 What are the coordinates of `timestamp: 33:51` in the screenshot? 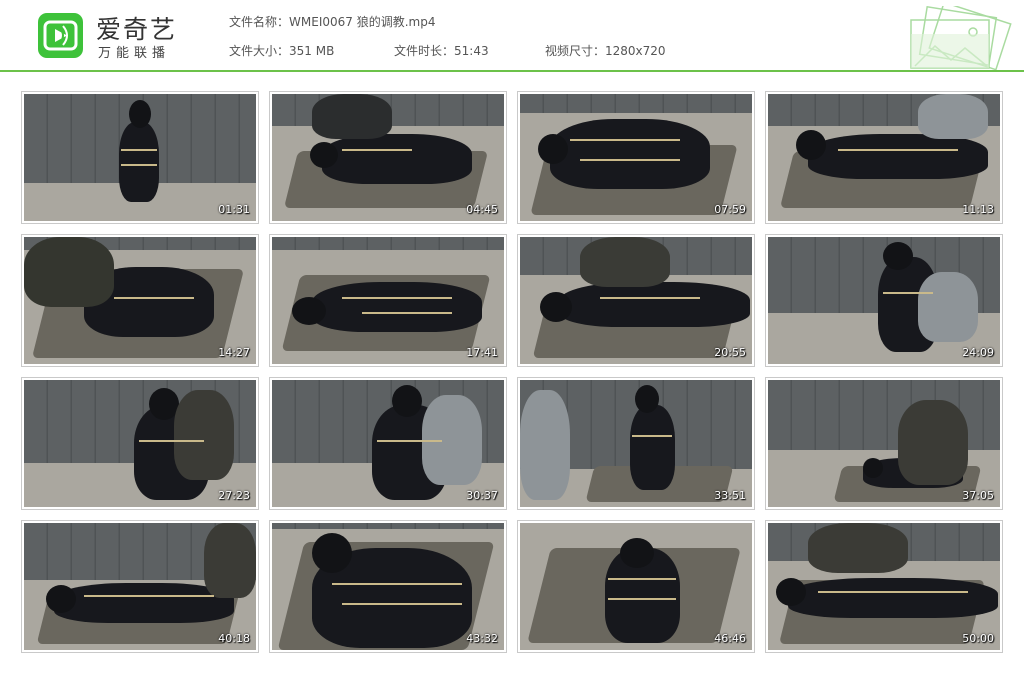 It's located at (730, 495).